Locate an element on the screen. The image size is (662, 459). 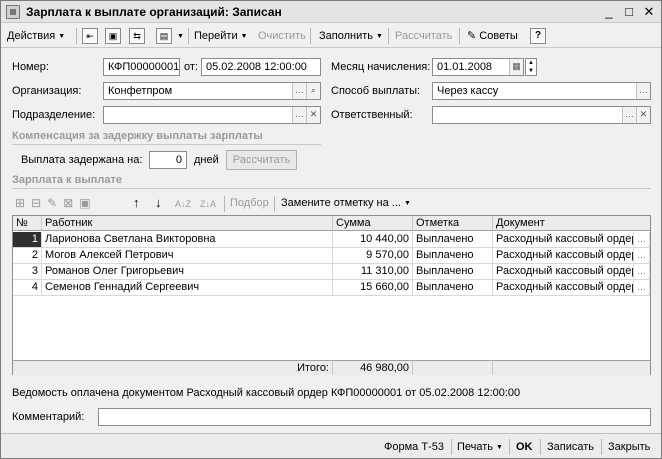
close-button: Закрыть is located at coordinates (629, 447).